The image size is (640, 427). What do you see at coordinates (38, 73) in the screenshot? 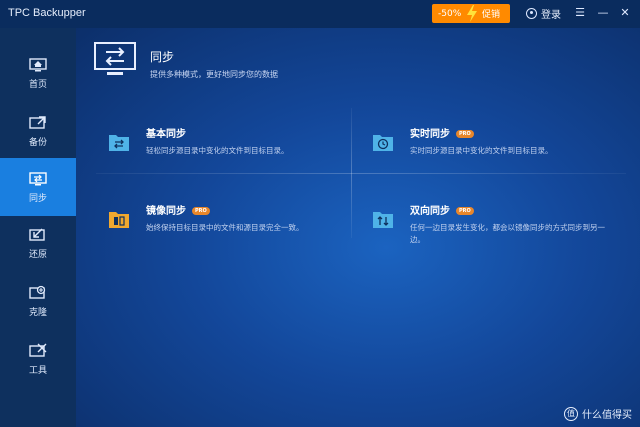
I see `sidebar-item-home: 首页` at bounding box center [38, 73].